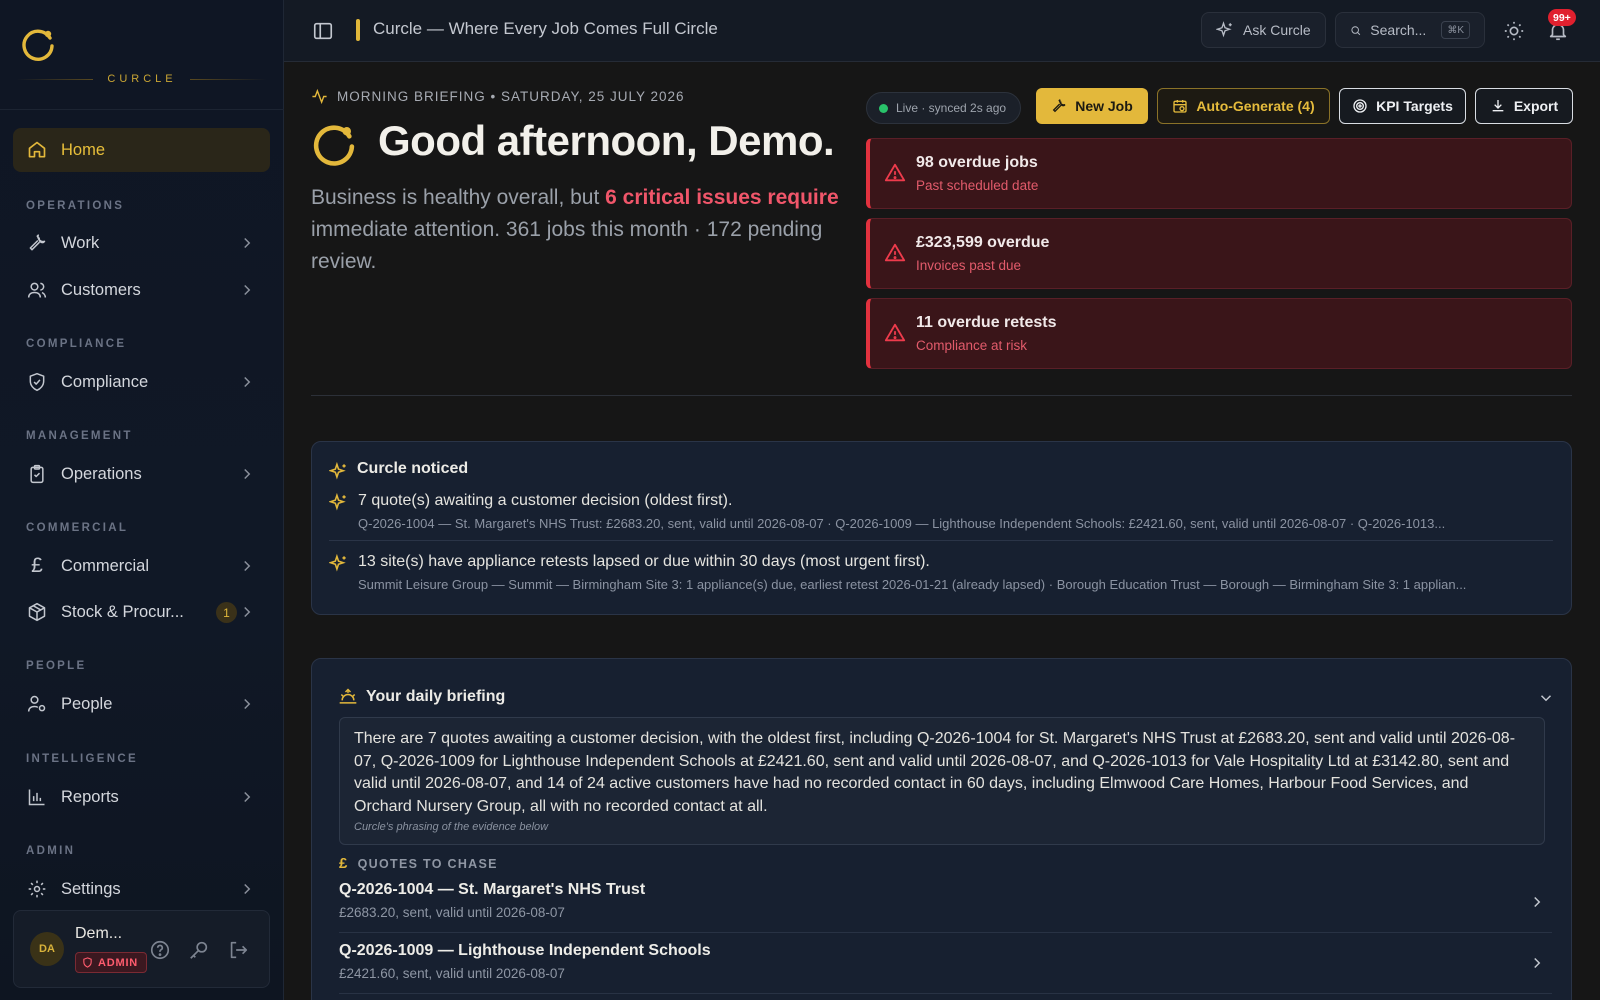  What do you see at coordinates (118, 962) in the screenshot?
I see `role-label: ADMIN` at bounding box center [118, 962].